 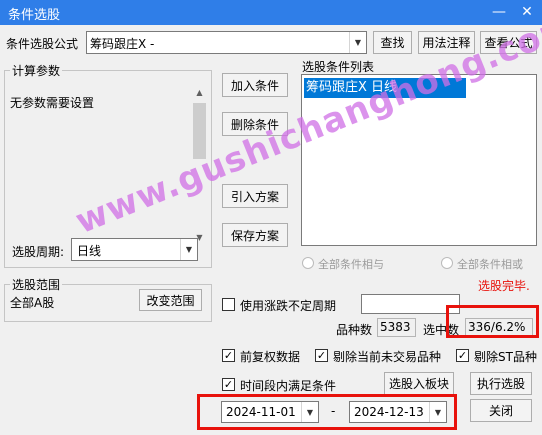 I want to click on execute-button: 执行选股, so click(x=501, y=383).